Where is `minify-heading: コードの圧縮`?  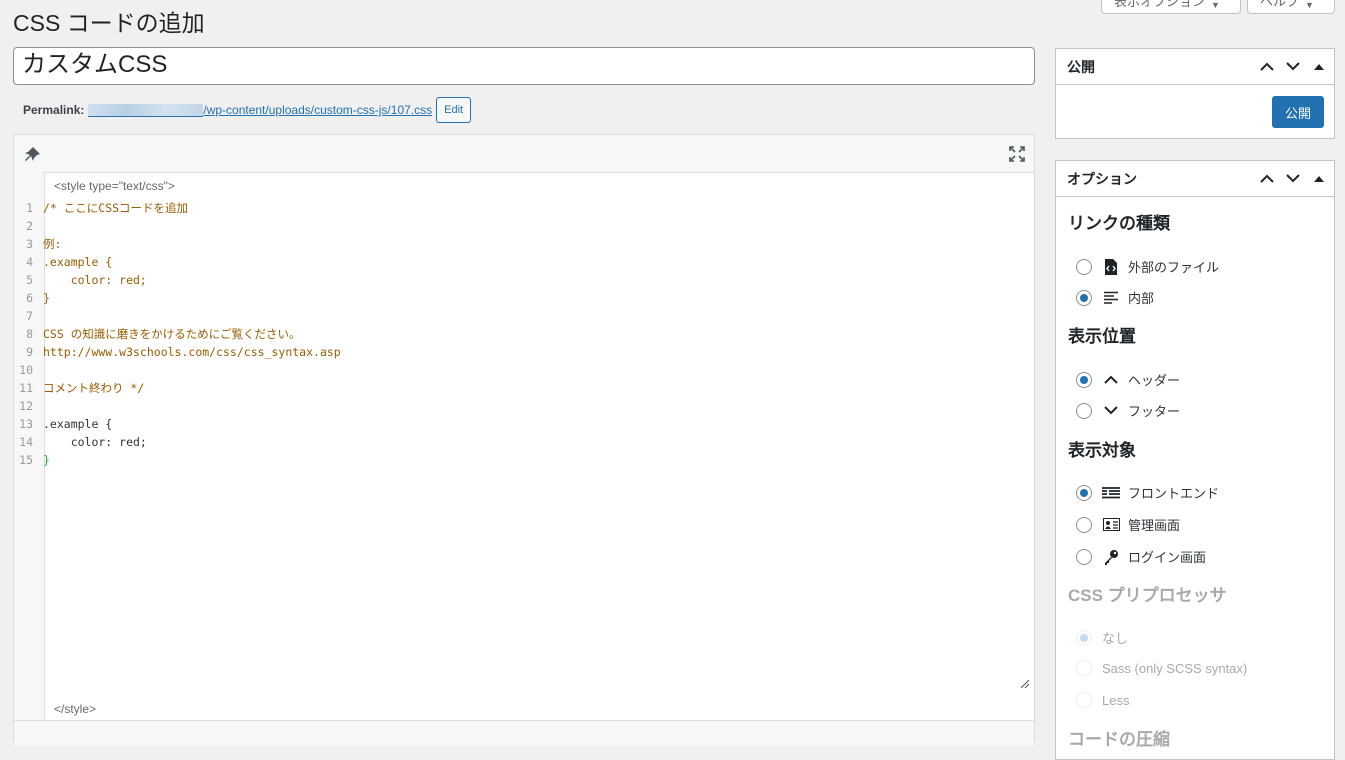 minify-heading: コードの圧縮 is located at coordinates (1119, 739).